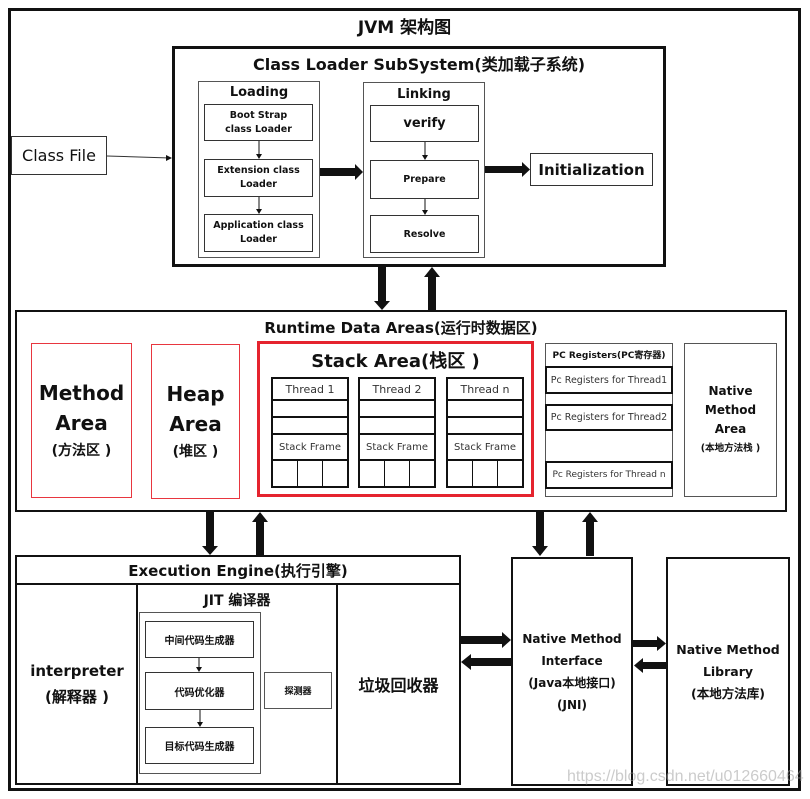  I want to click on thread-column: Thread n Stack Frame, so click(485, 432).